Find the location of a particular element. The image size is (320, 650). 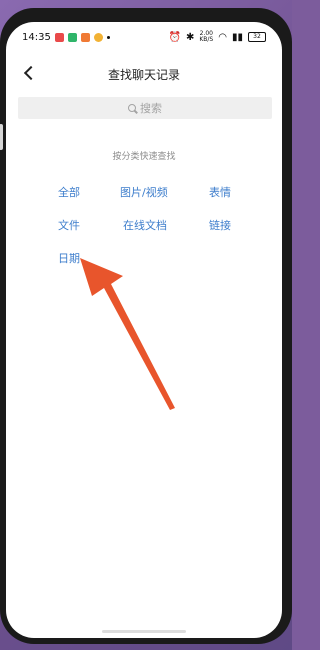

category-online-docs: 在线文档 is located at coordinates (145, 225).